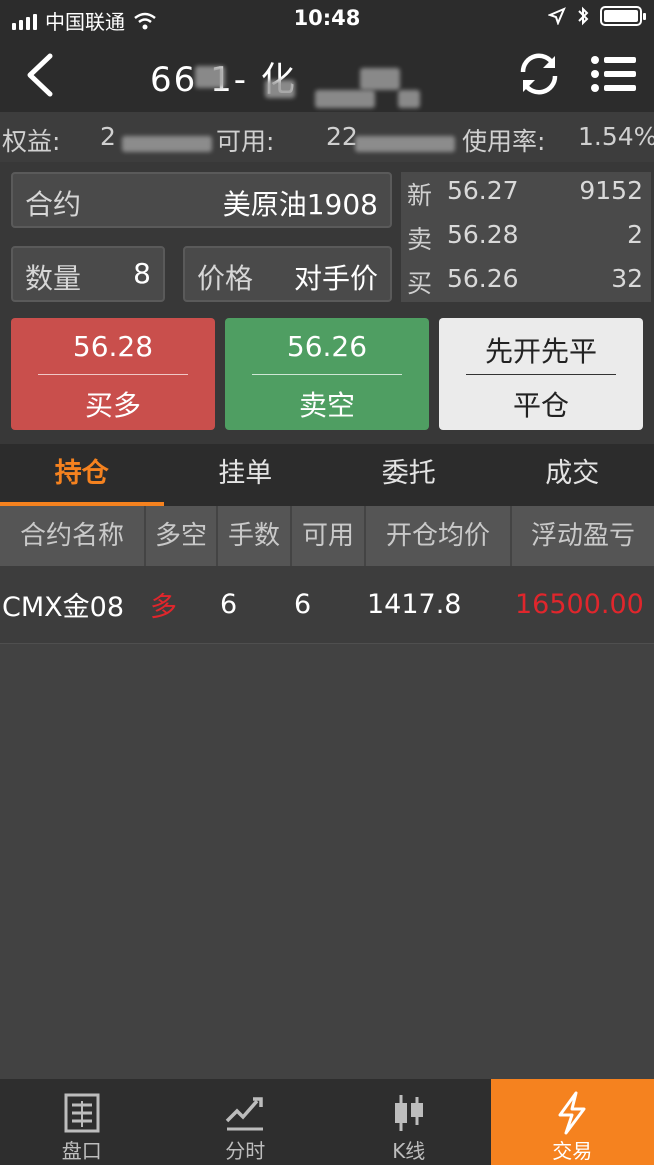 This screenshot has height=1165, width=654. What do you see at coordinates (409, 1151) in the screenshot?
I see `bottom-tab-label: K线` at bounding box center [409, 1151].